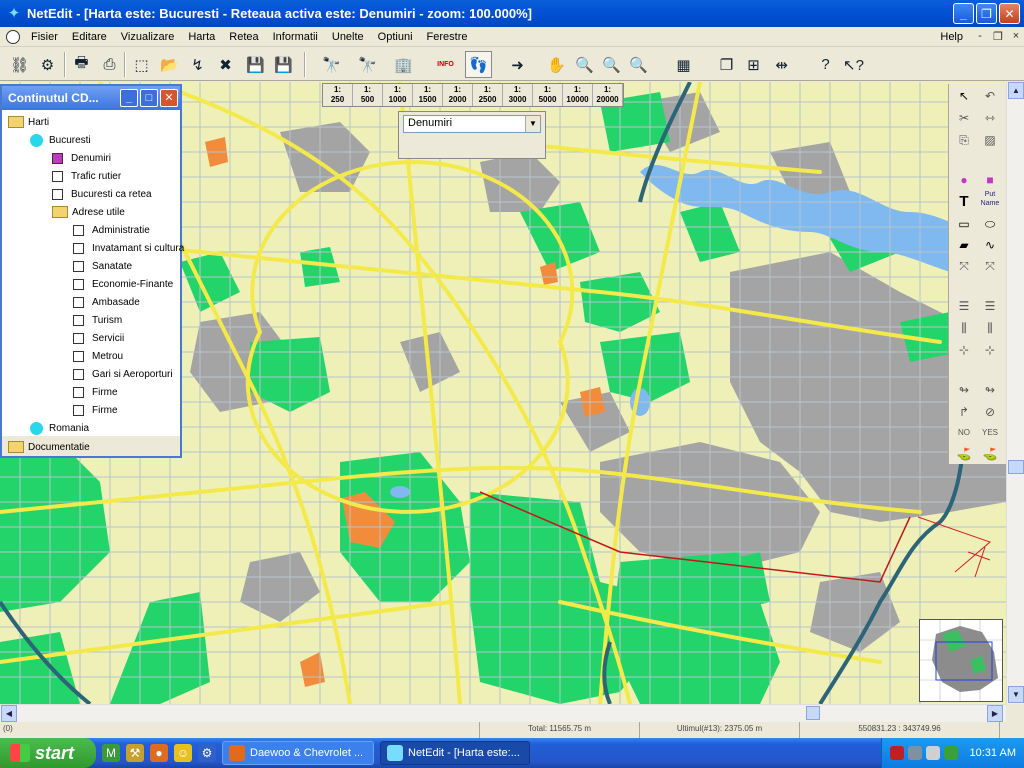  I want to click on scale-1000-button: 1: 1000, so click(398, 95).